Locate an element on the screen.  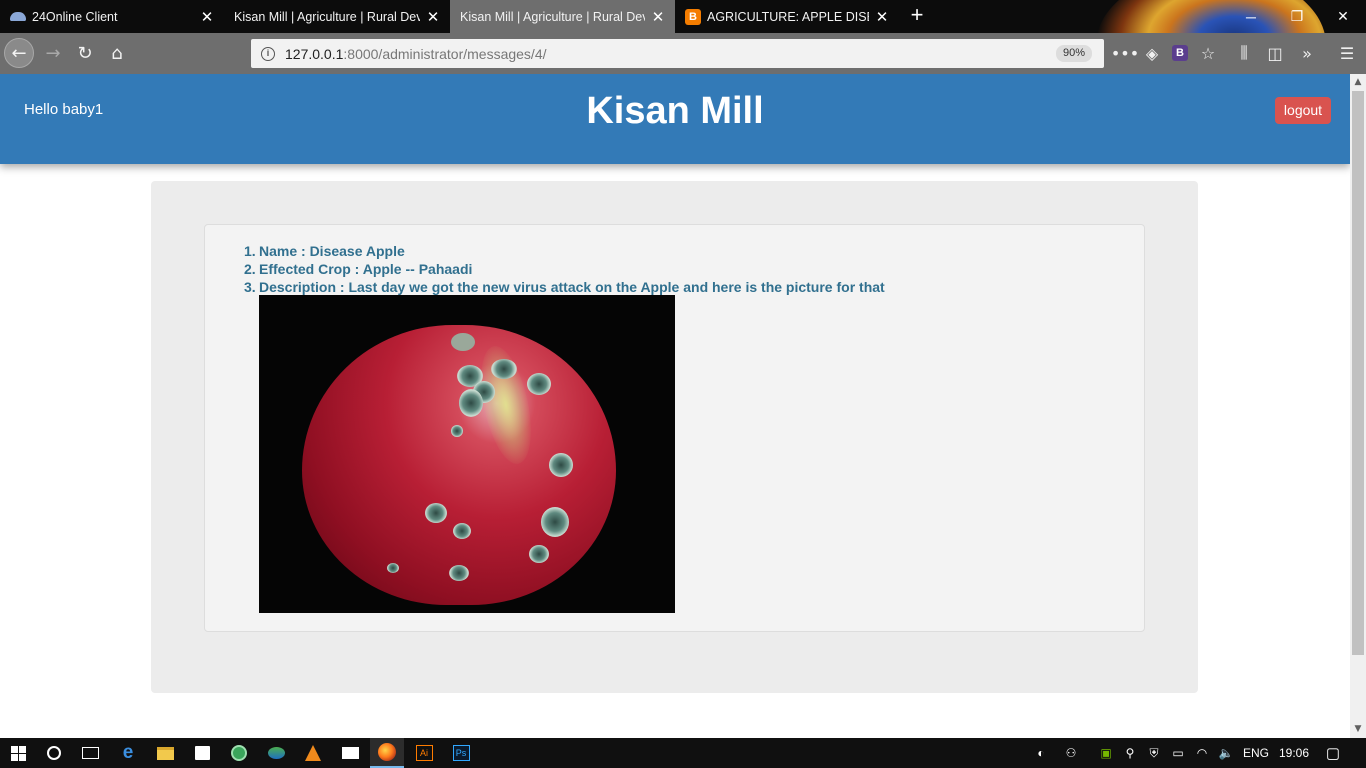
pocket-icon: ◈ is located at coordinates (1152, 53).